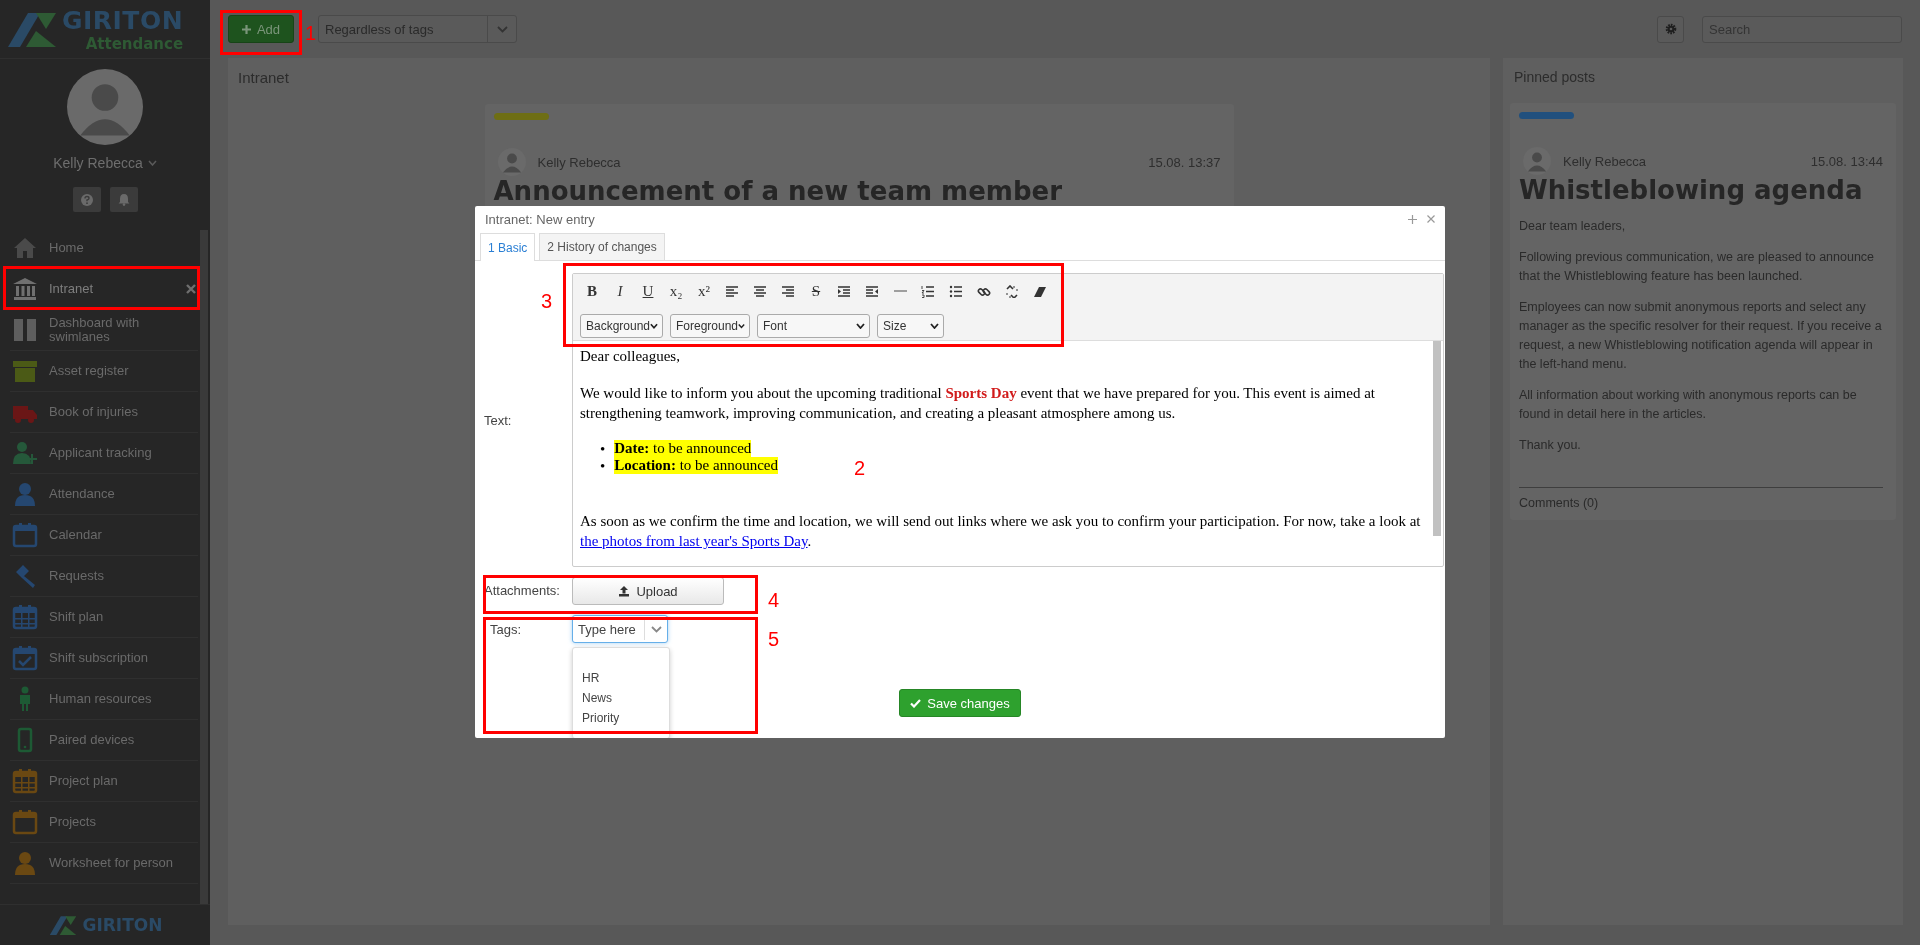  What do you see at coordinates (621, 678) in the screenshot?
I see `dropdown-option: HR` at bounding box center [621, 678].